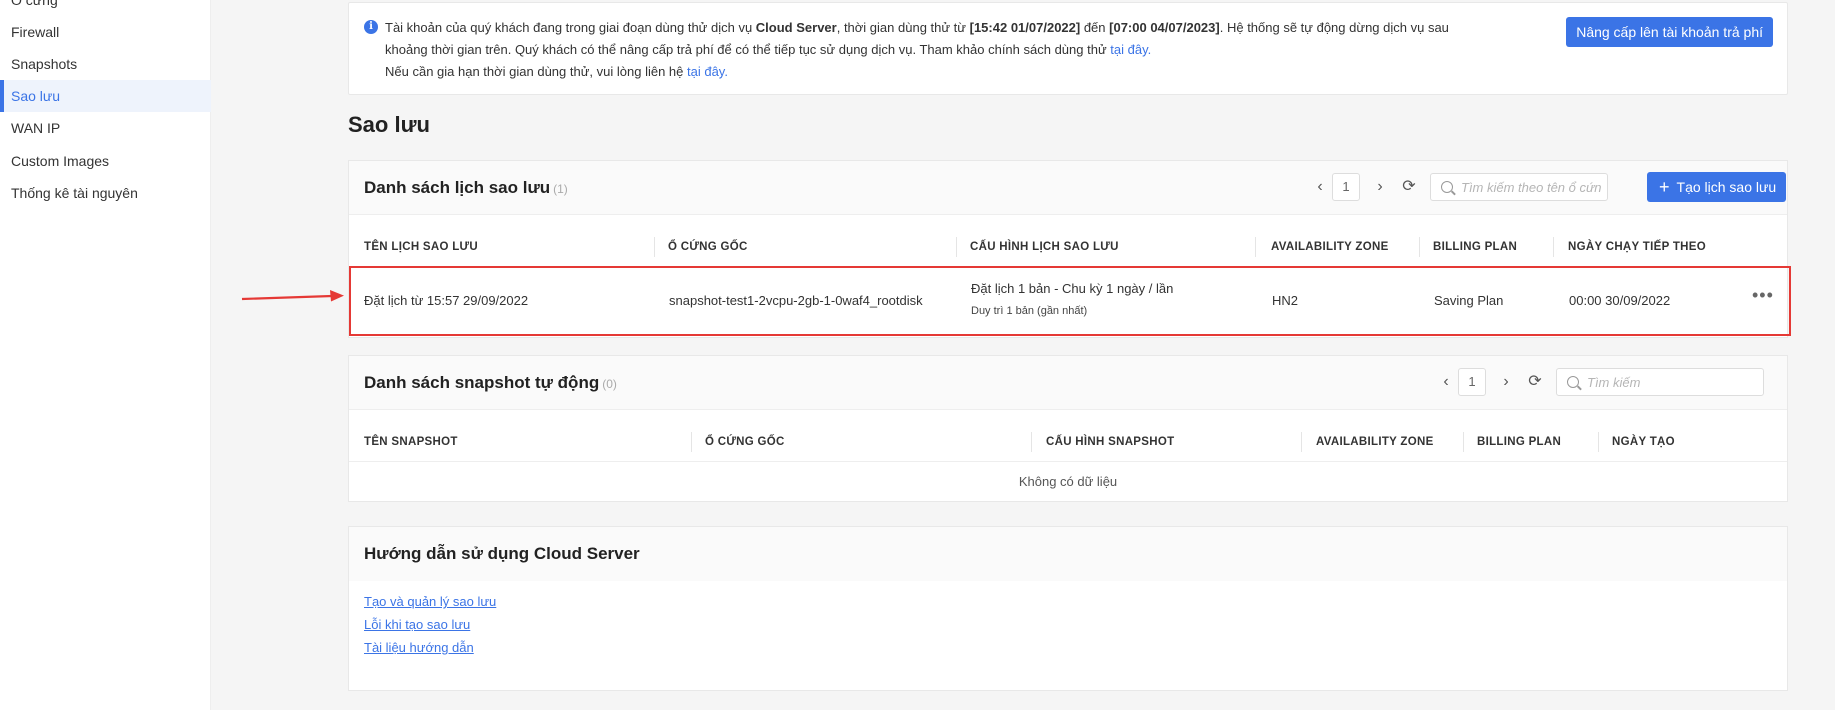  Describe the element at coordinates (105, 193) in the screenshot. I see `sidebar-item-resource-stats: Thống kê tài nguyên` at that location.